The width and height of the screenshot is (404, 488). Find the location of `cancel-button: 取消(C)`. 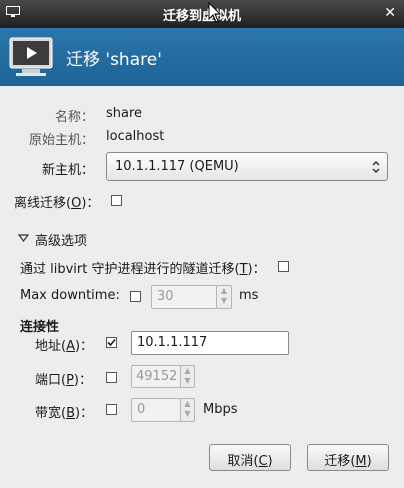

cancel-button: 取消(C) is located at coordinates (250, 457).